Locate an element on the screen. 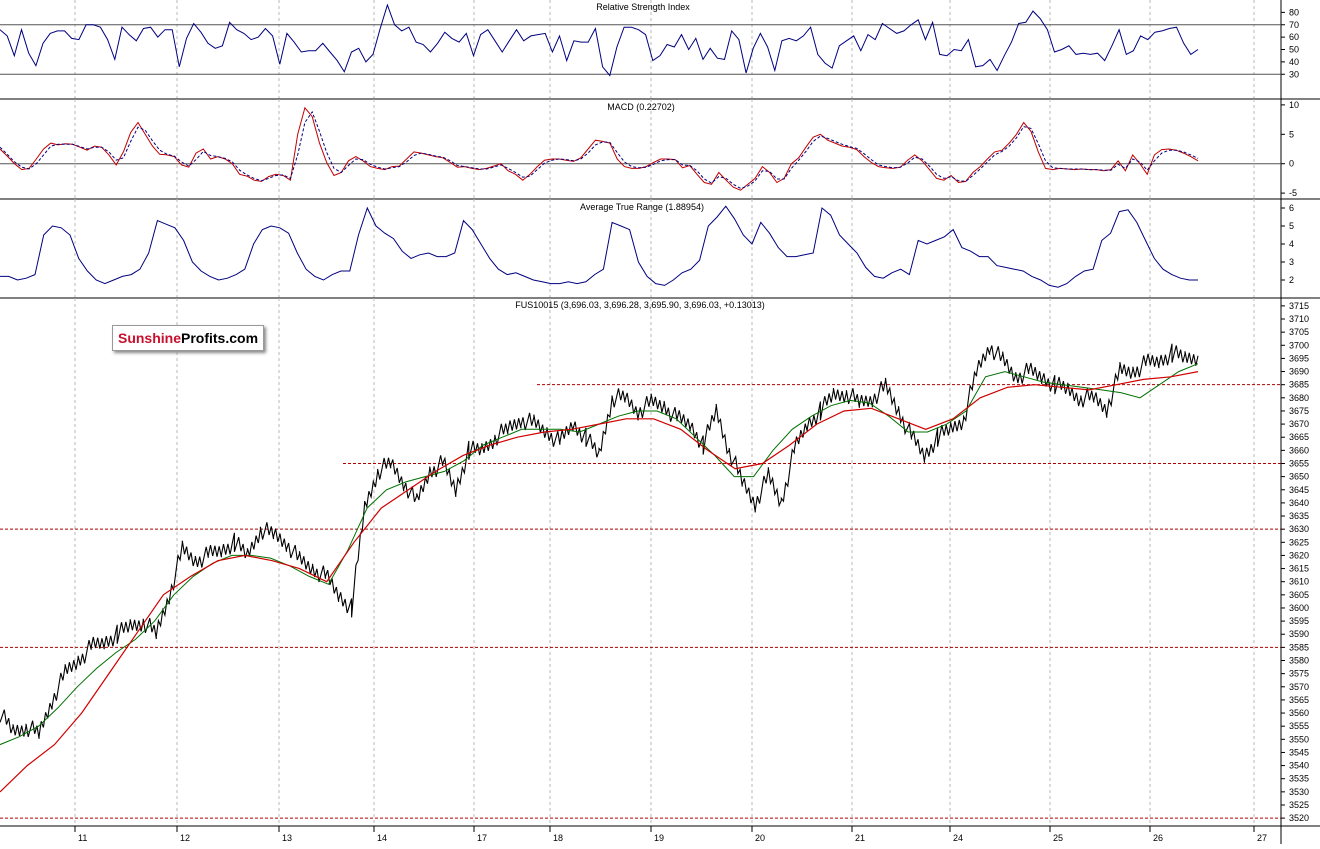  y-tick-label: 60 is located at coordinates (1294, 37).